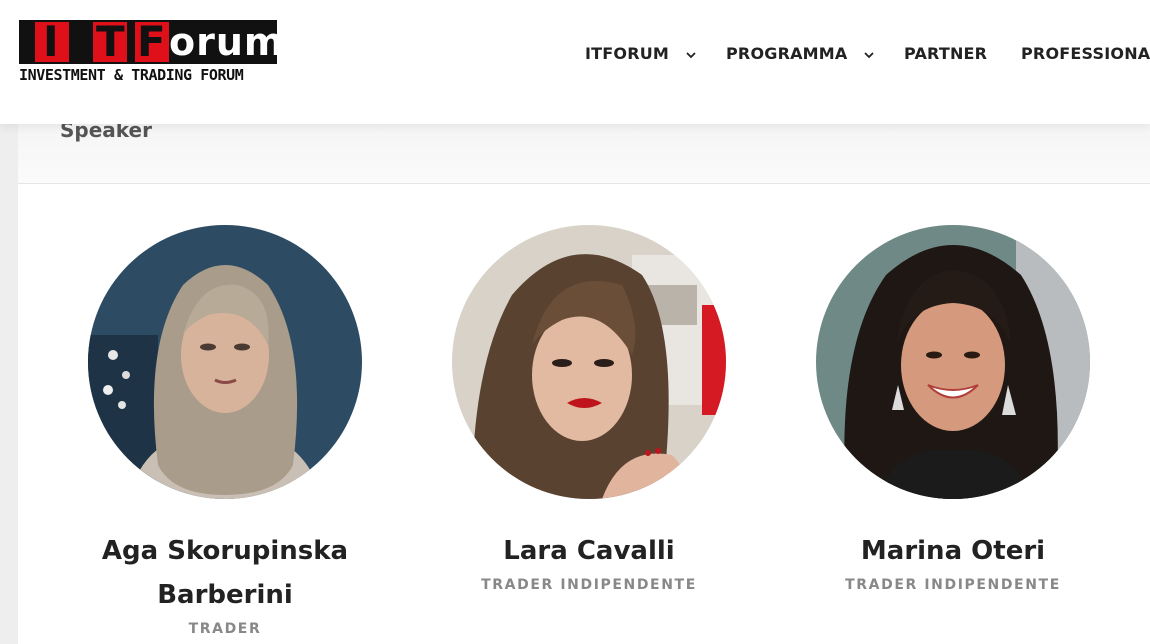 The height and width of the screenshot is (644, 1150). I want to click on logo-letter-f: F, so click(152, 41).